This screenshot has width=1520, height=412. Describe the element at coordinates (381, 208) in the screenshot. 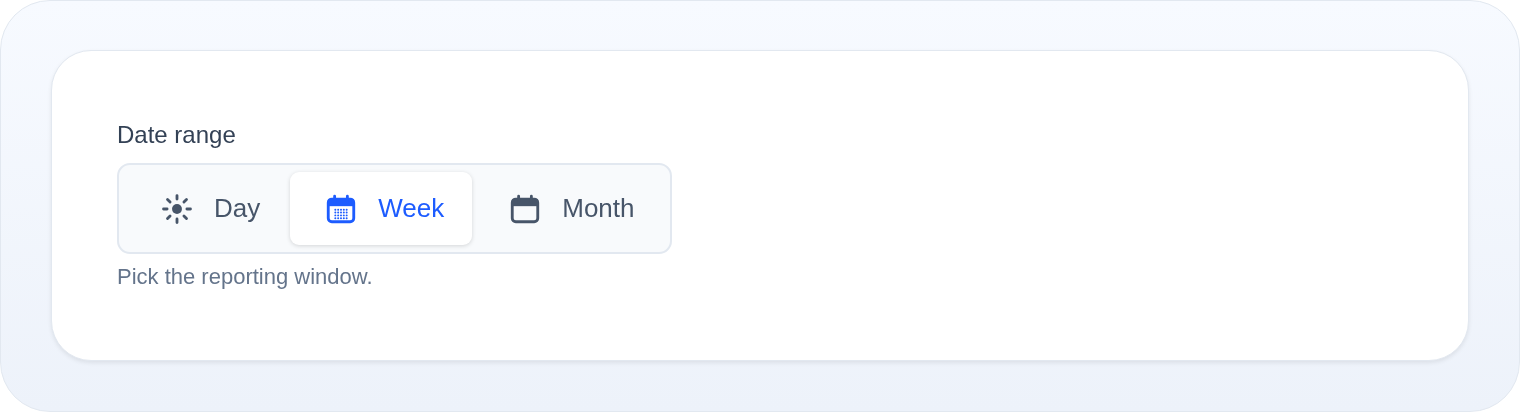

I see `segment-tab: Week` at that location.